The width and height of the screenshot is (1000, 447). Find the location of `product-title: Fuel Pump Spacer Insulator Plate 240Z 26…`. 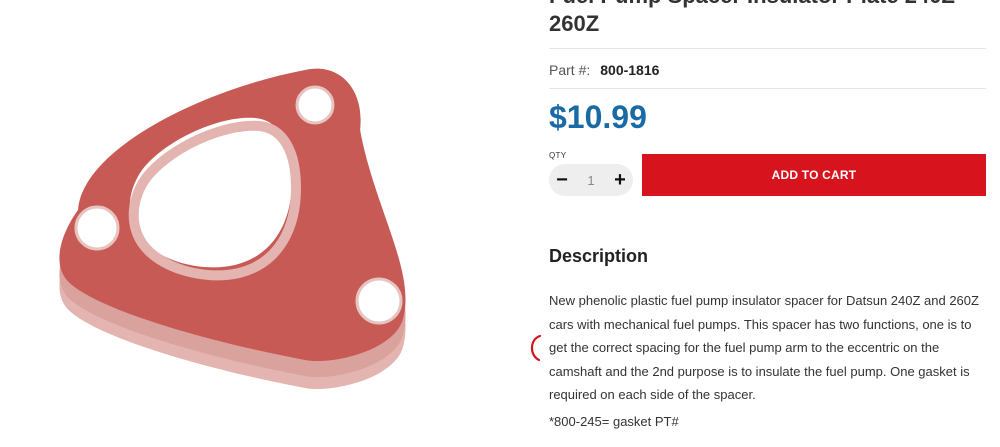

product-title: Fuel Pump Spacer Insulator Plate 240Z 26… is located at coordinates (752, 18).